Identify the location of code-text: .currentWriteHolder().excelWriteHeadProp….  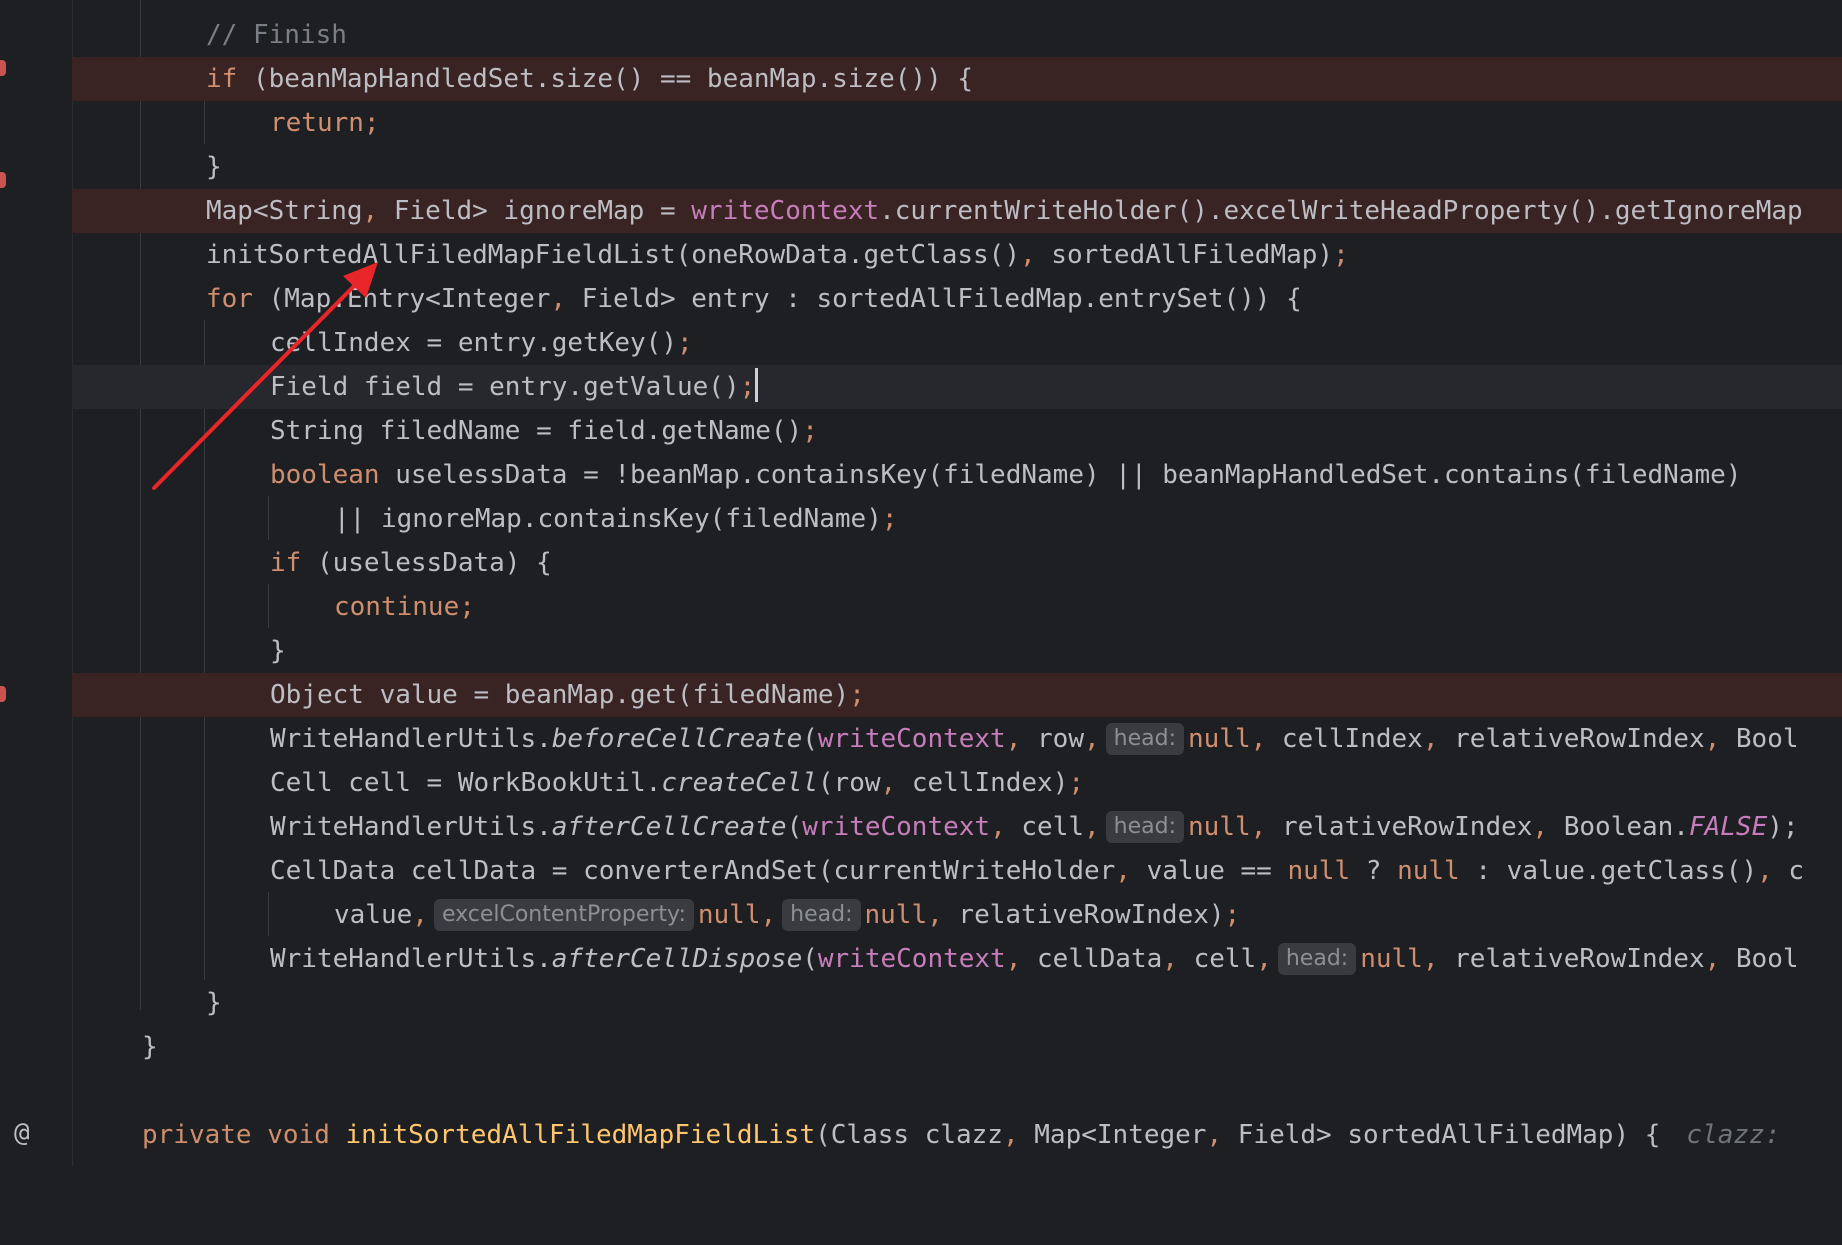
(1341, 211).